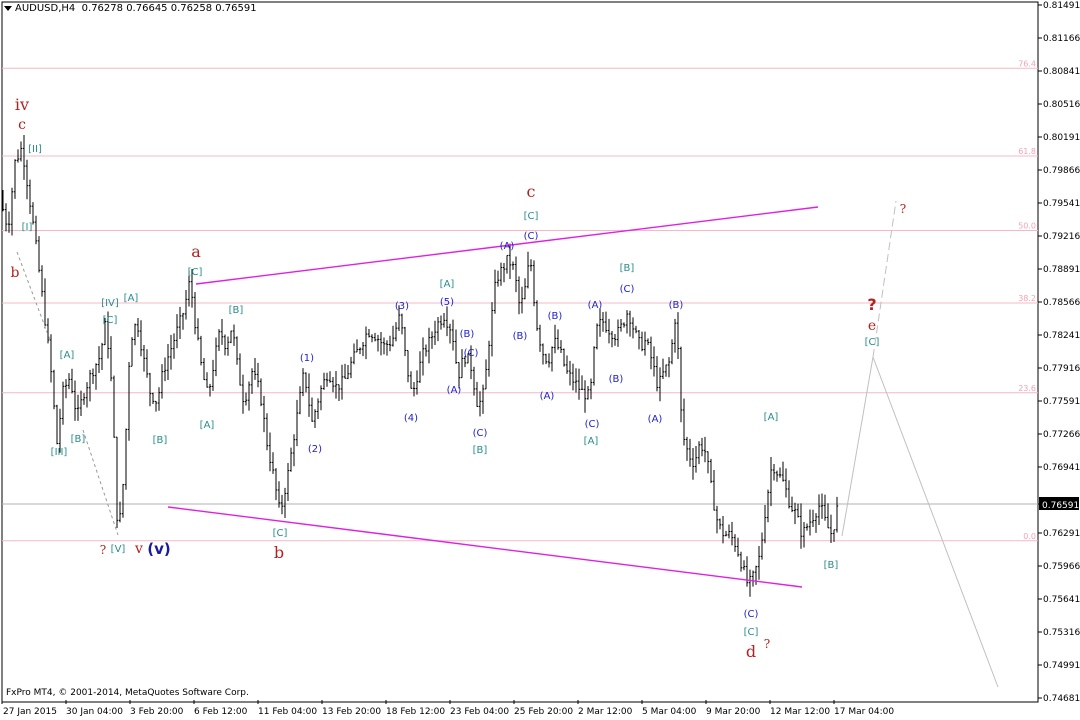 This screenshot has height=720, width=1080. What do you see at coordinates (1061, 270) in the screenshot?
I see `y-tick-label: 0.78891` at bounding box center [1061, 270].